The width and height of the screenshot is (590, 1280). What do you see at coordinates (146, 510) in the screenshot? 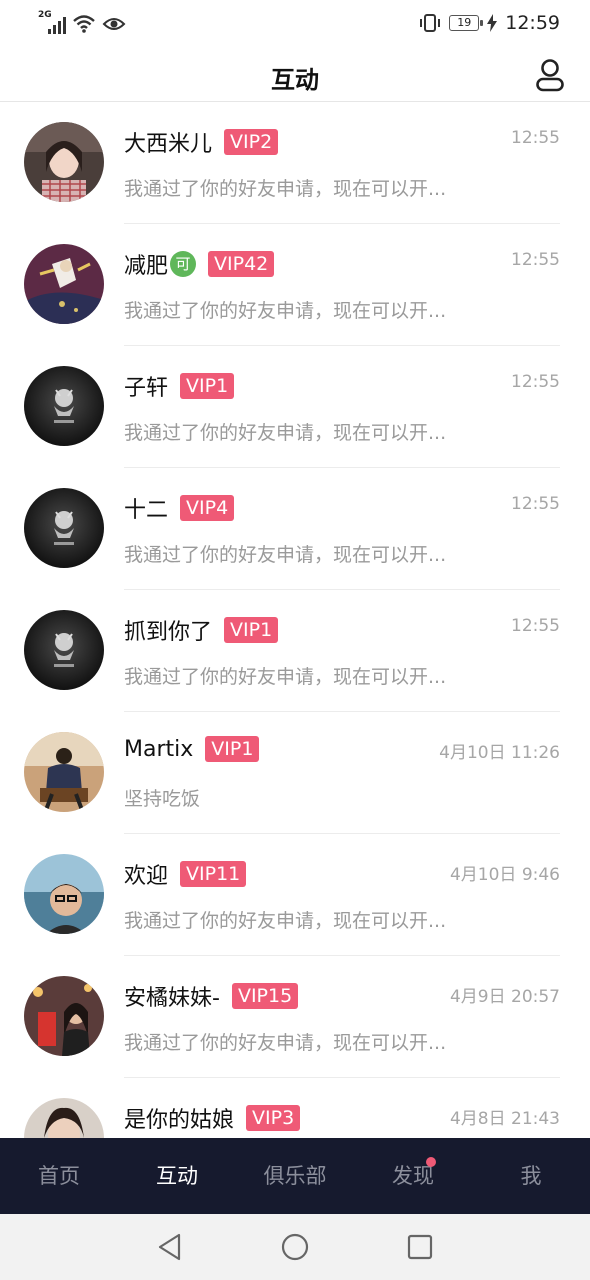
I see `contact-name: 十二` at bounding box center [146, 510].